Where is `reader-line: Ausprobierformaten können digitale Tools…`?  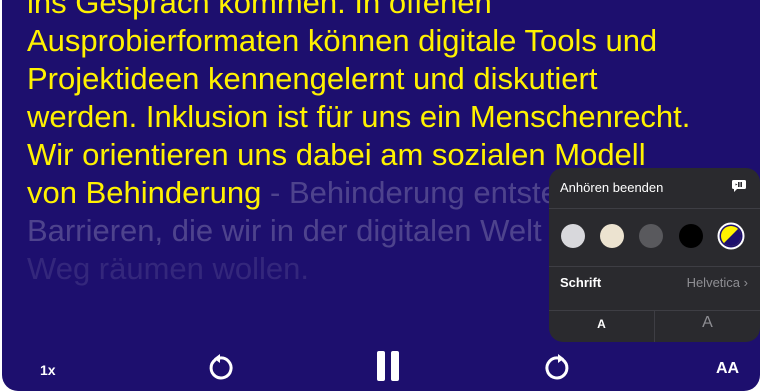
reader-line: Ausprobierformaten können digitale Tools… is located at coordinates (342, 40).